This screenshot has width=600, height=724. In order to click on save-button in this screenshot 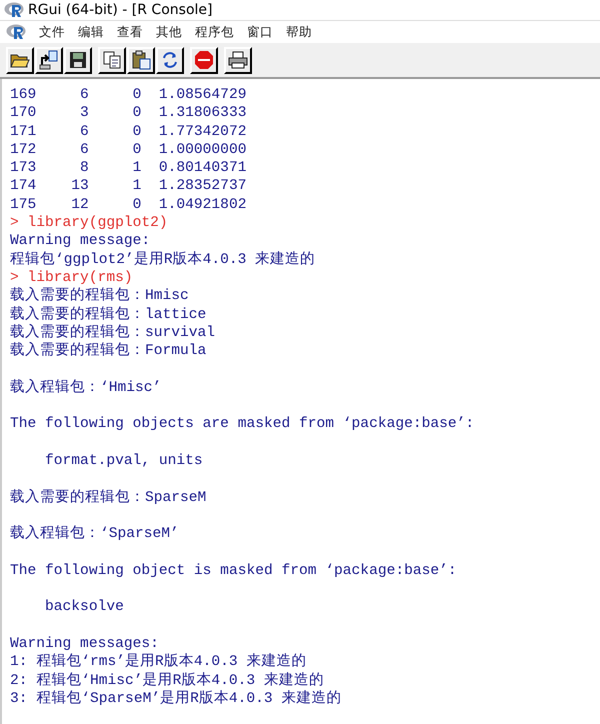, I will do `click(78, 60)`.